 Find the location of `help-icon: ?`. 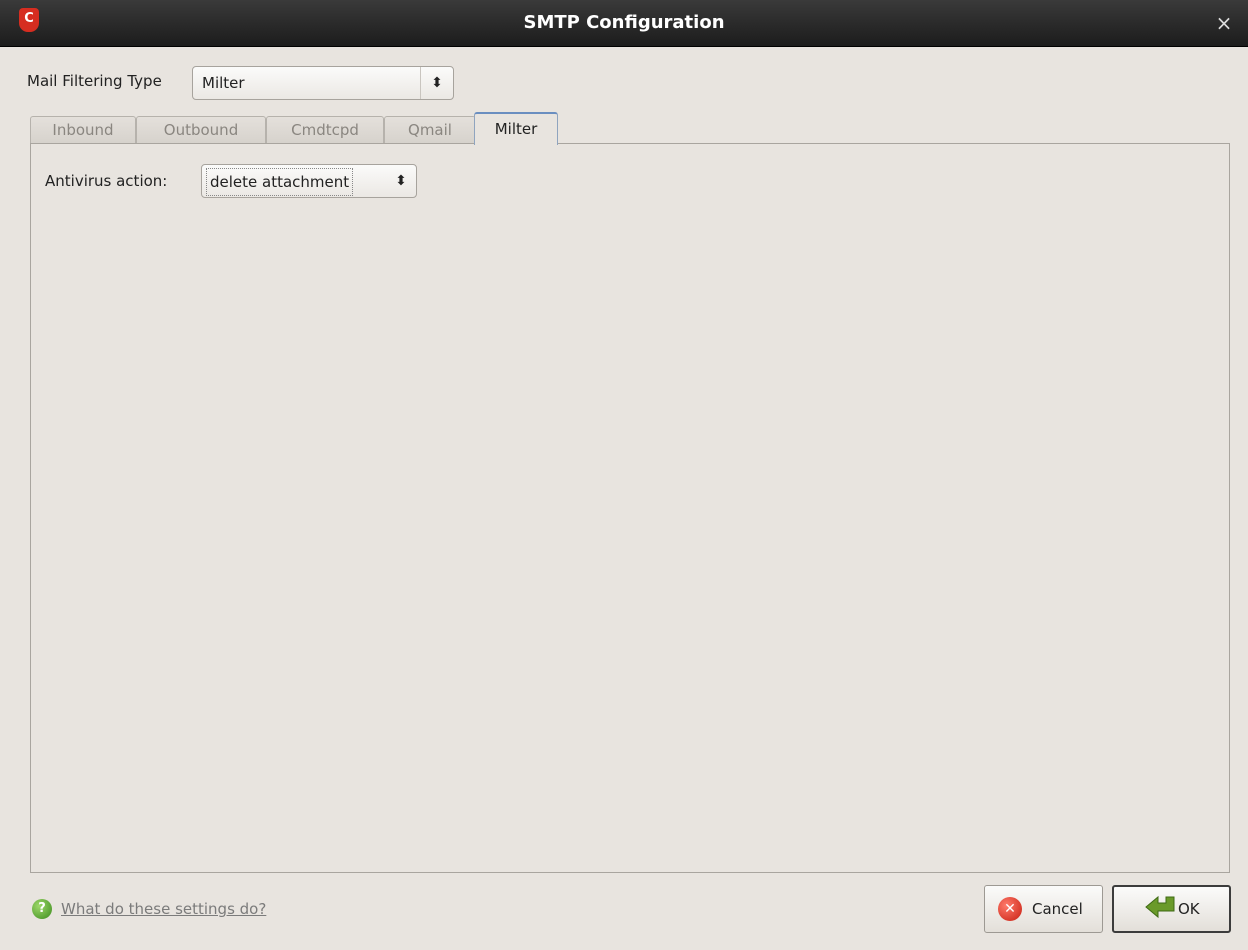

help-icon: ? is located at coordinates (42, 909).